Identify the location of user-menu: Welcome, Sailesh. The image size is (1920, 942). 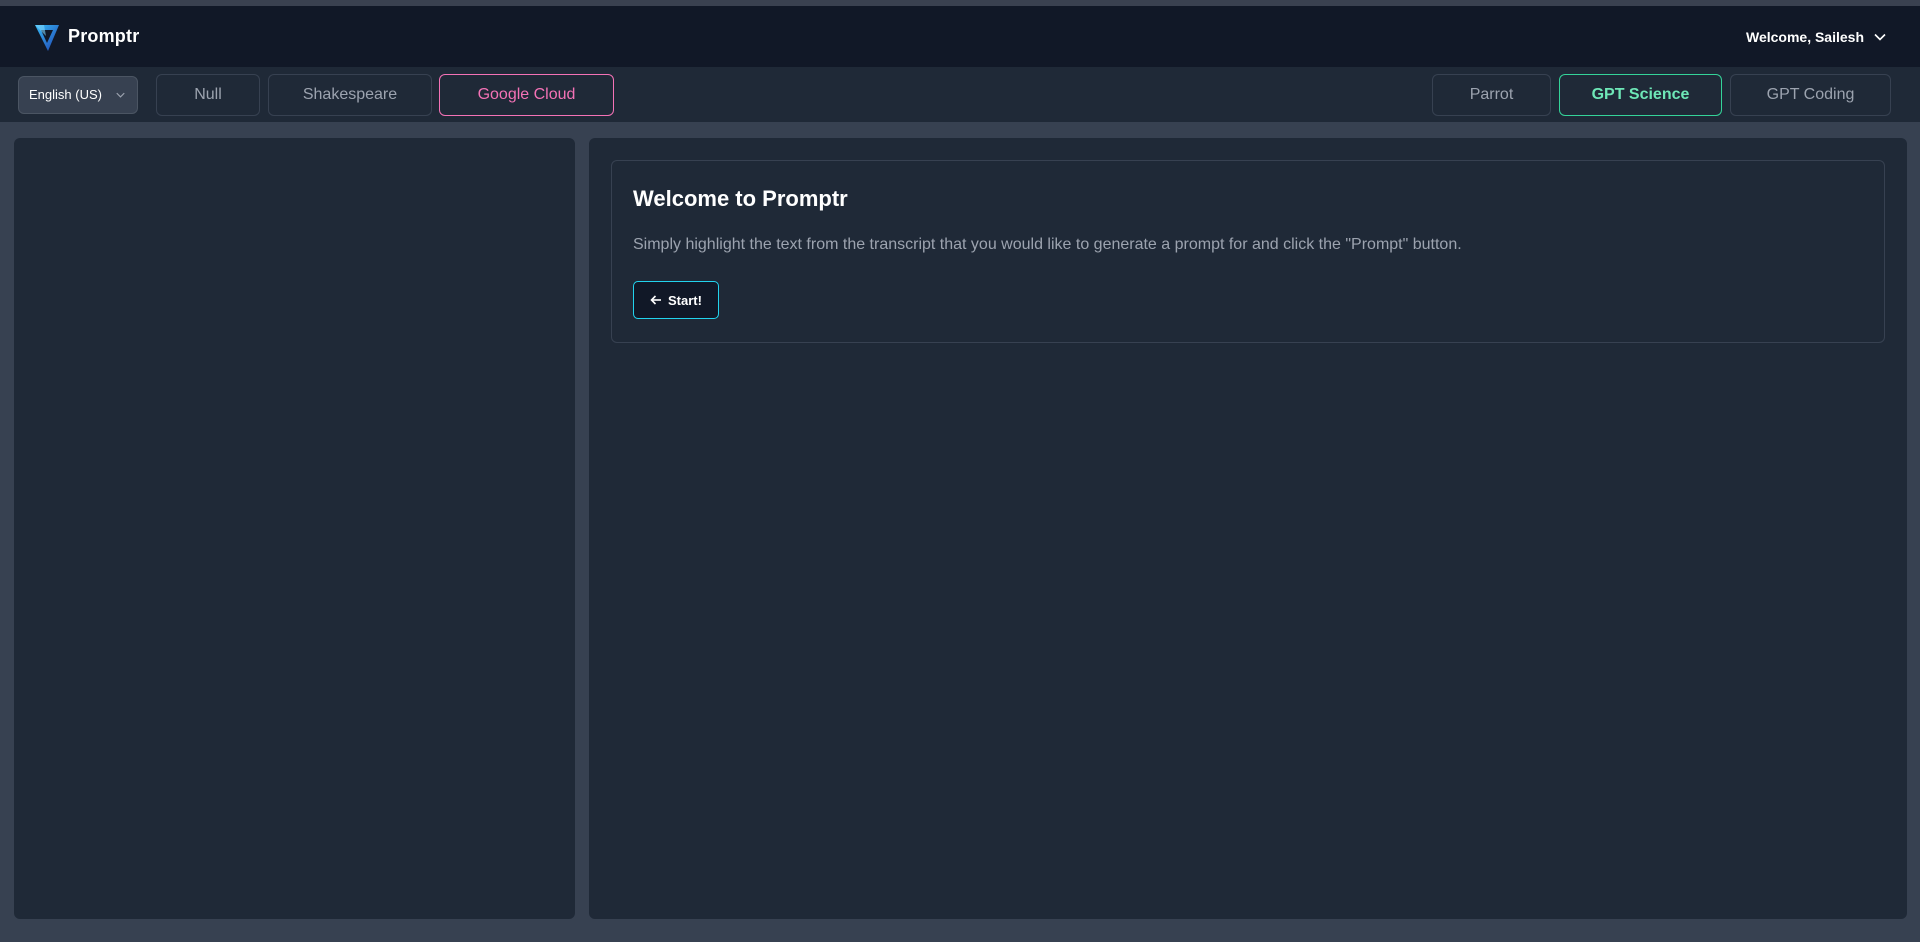
(1816, 37).